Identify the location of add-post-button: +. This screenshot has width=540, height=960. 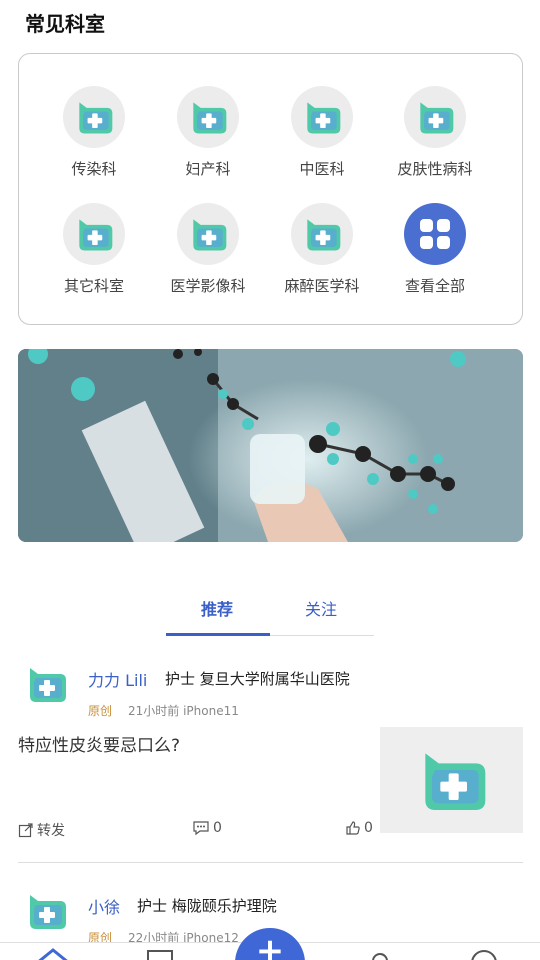
(270, 944).